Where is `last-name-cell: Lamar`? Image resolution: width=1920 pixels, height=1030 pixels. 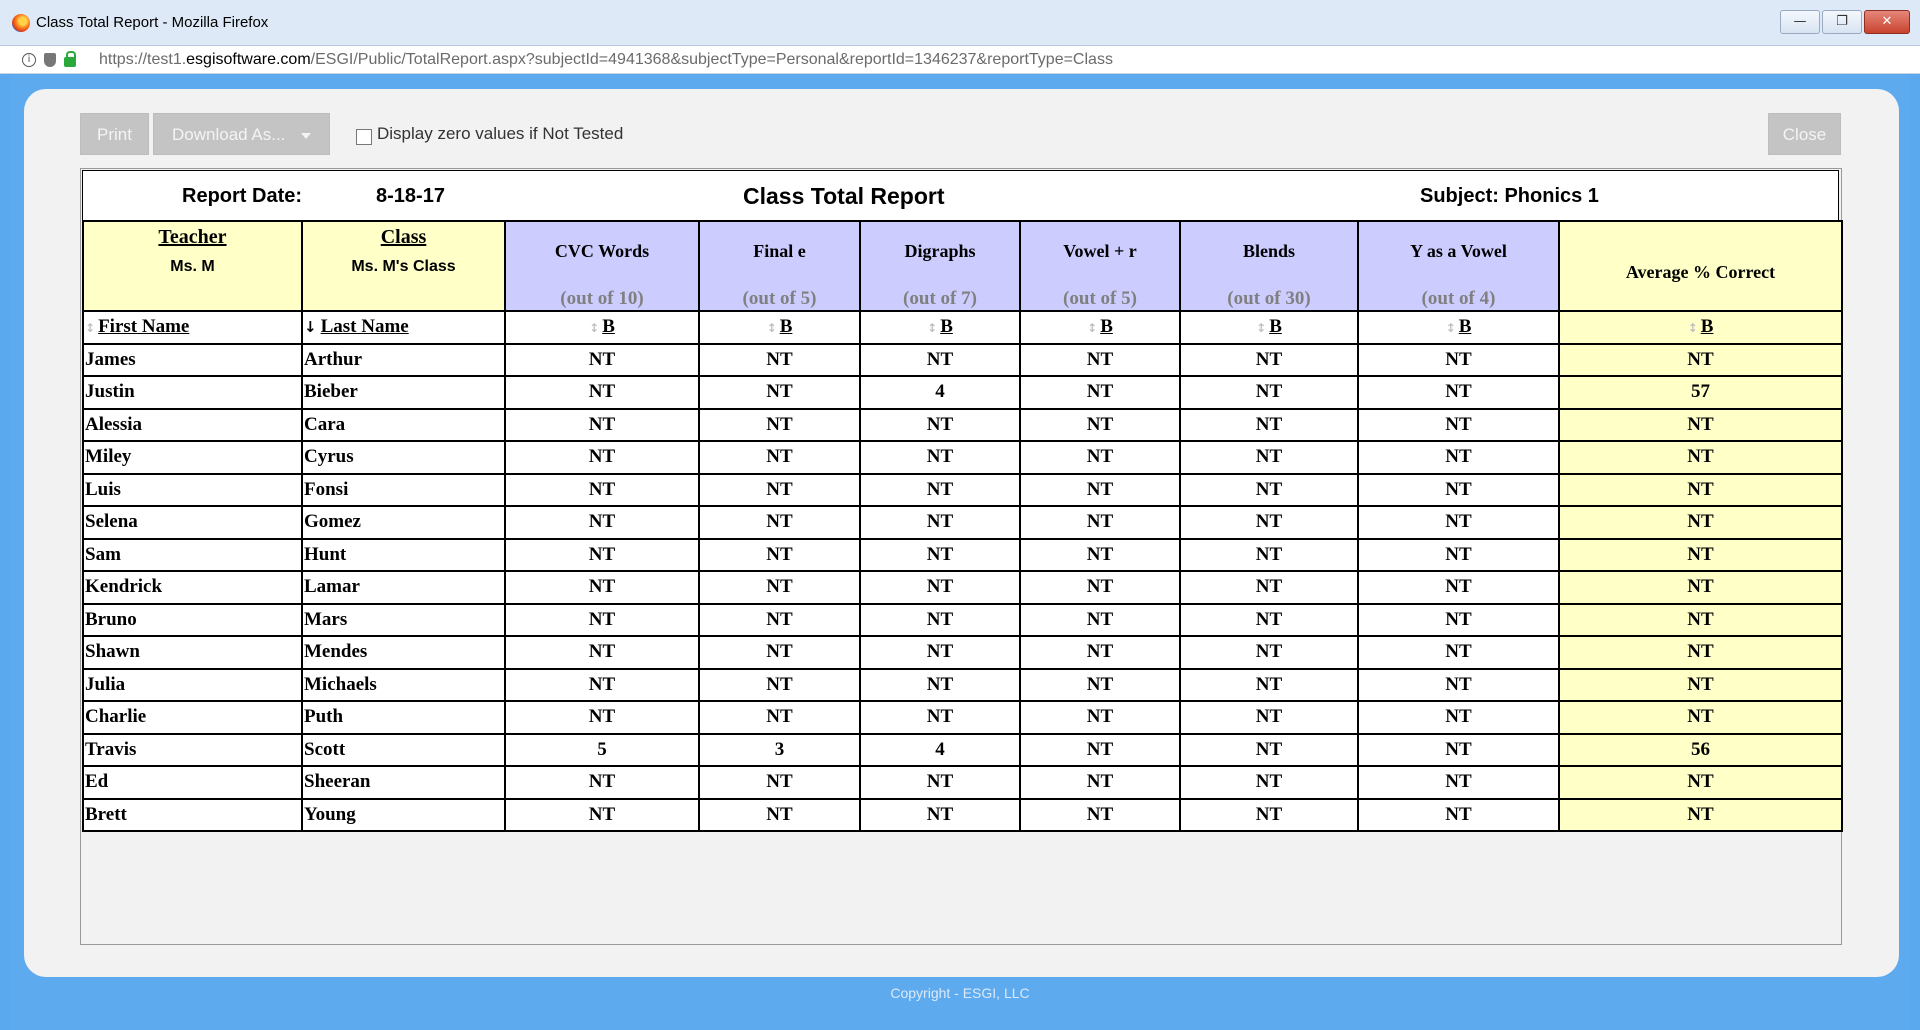 last-name-cell: Lamar is located at coordinates (403, 587).